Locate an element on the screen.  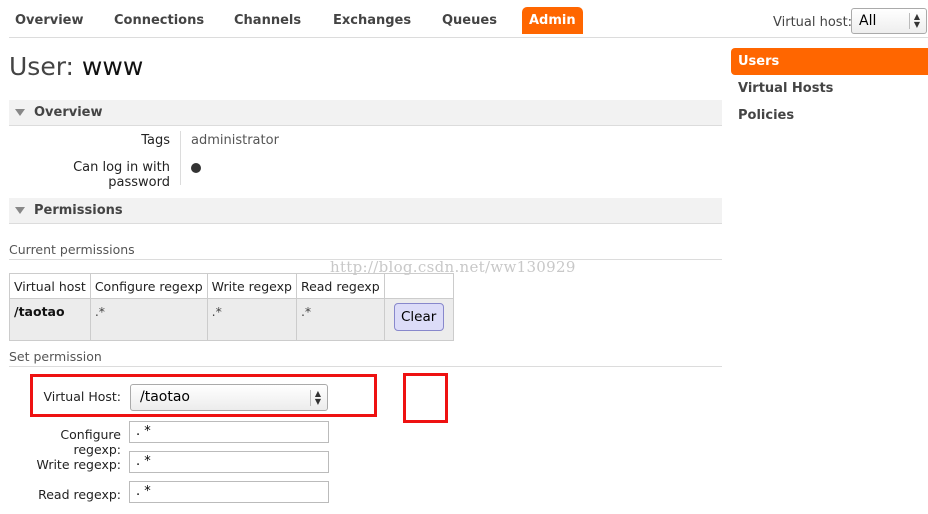
overview-divider is located at coordinates (180, 158).